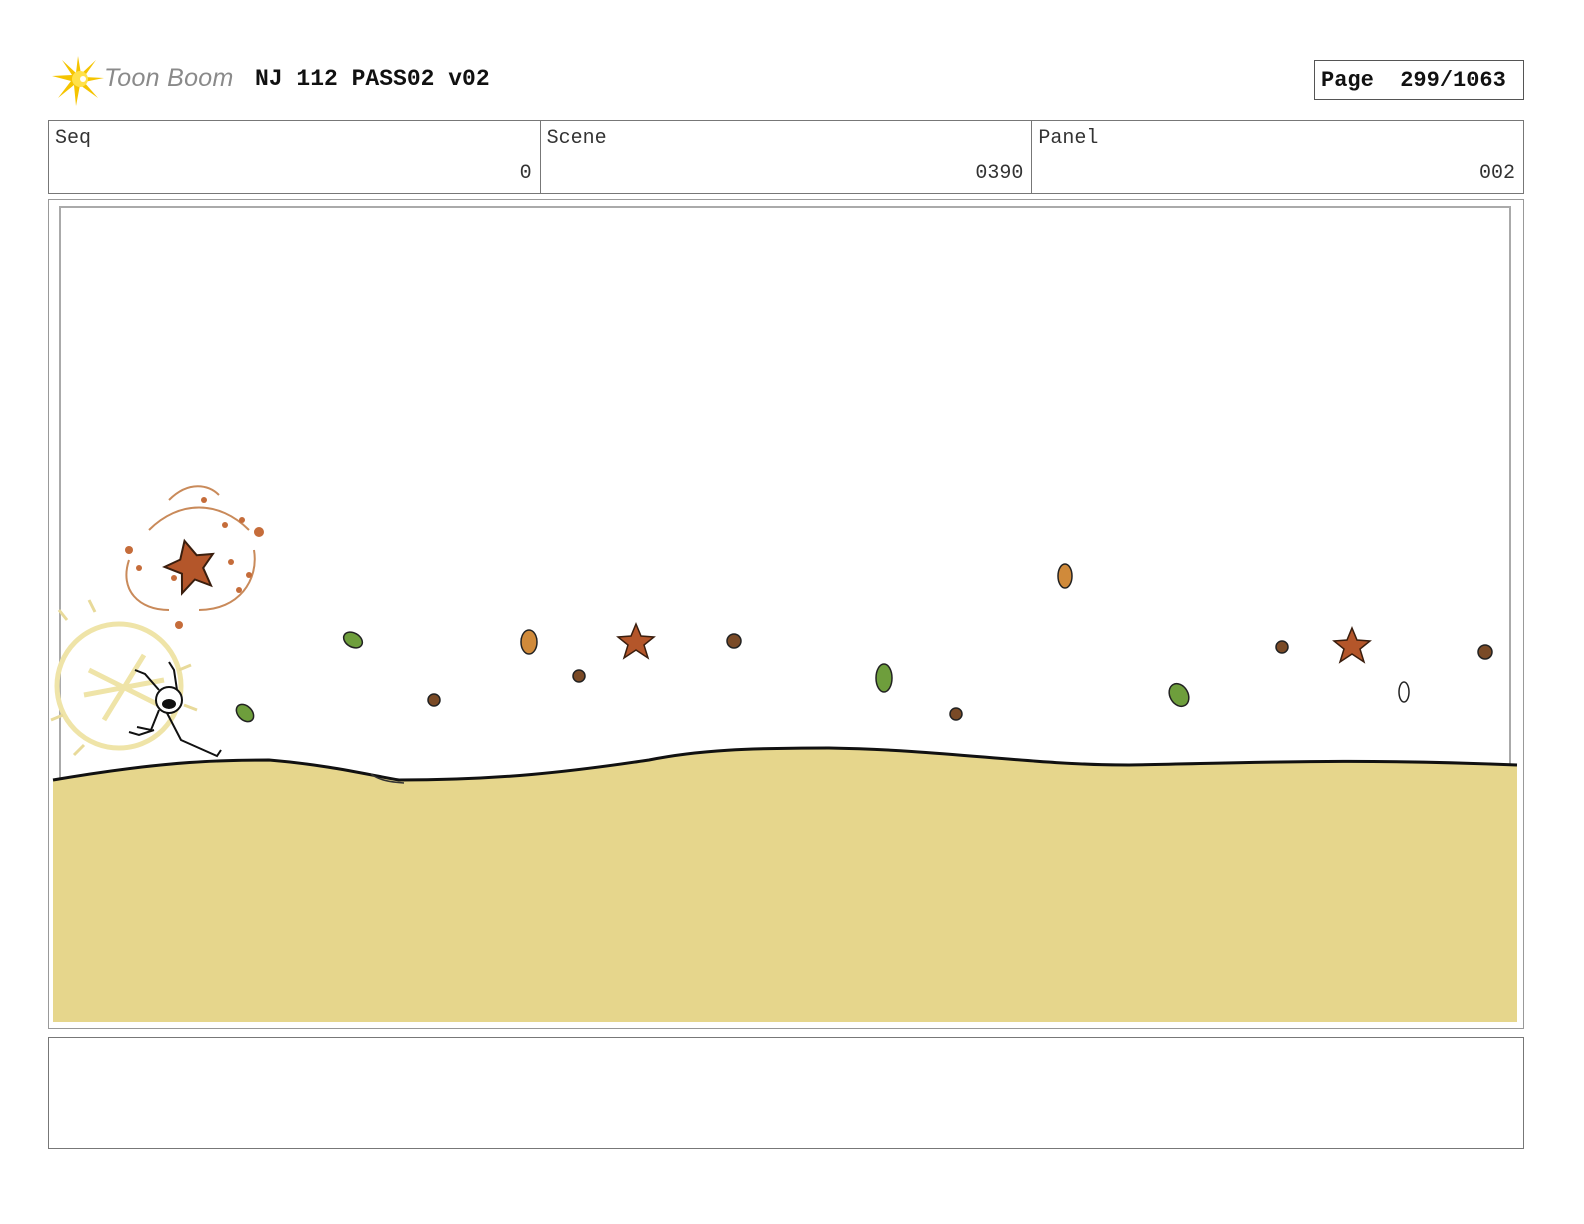 The height and width of the screenshot is (1224, 1584). I want to click on seq-cell: Seq 0, so click(295, 157).